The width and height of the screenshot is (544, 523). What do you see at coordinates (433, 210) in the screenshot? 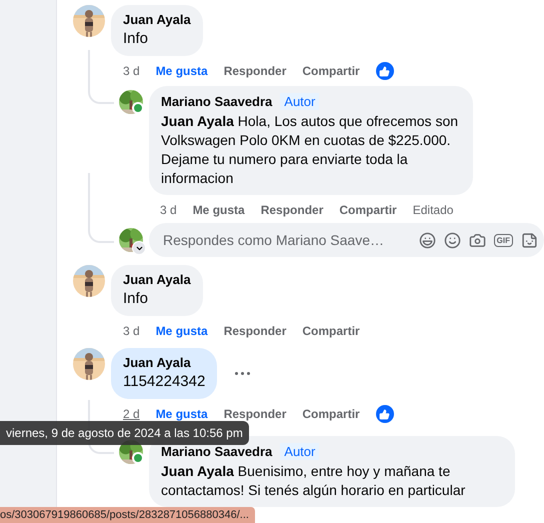
I see `edited-label: Editado` at bounding box center [433, 210].